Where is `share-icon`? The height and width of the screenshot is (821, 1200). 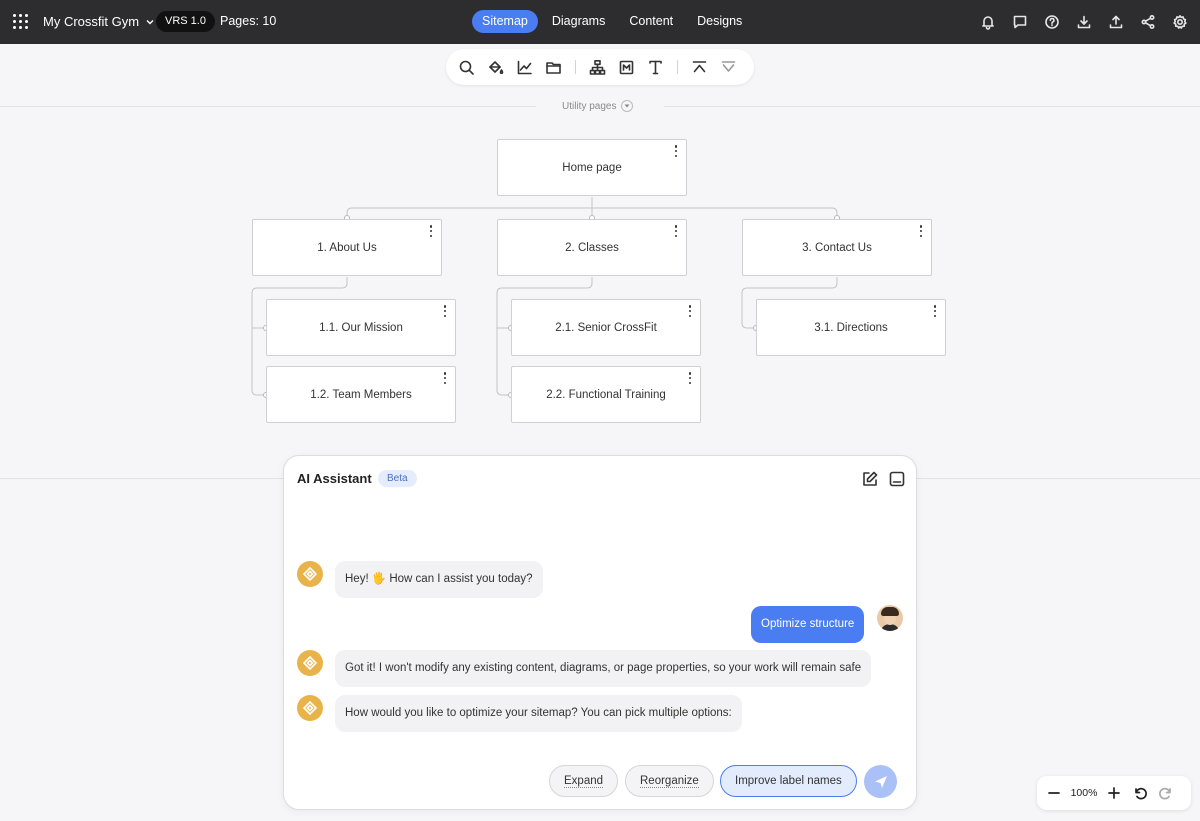 share-icon is located at coordinates (1148, 22).